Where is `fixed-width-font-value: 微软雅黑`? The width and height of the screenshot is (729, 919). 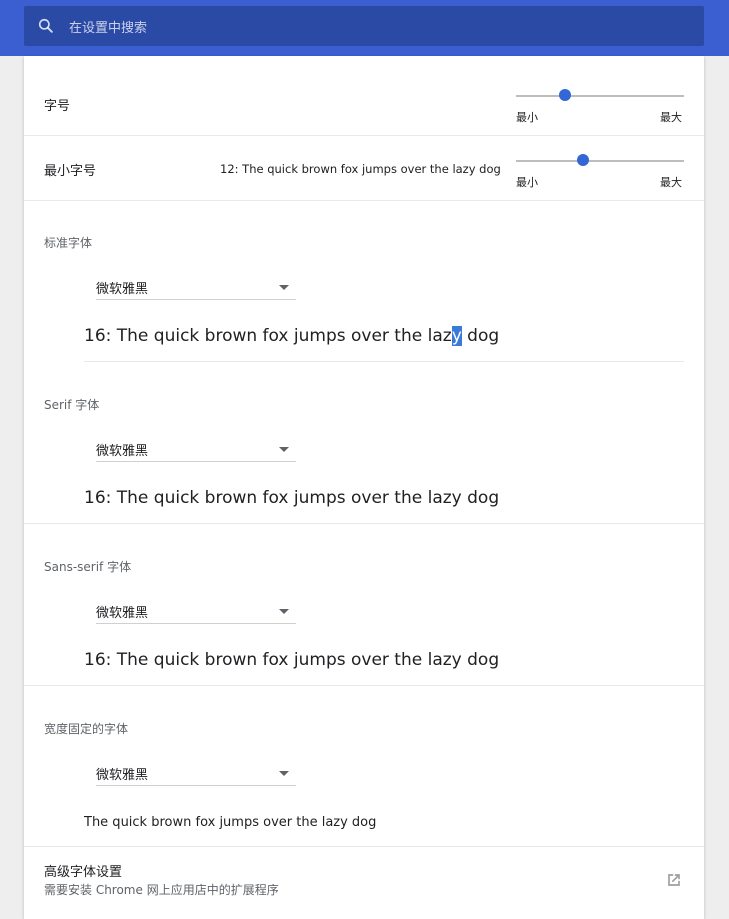 fixed-width-font-value: 微软雅黑 is located at coordinates (122, 775).